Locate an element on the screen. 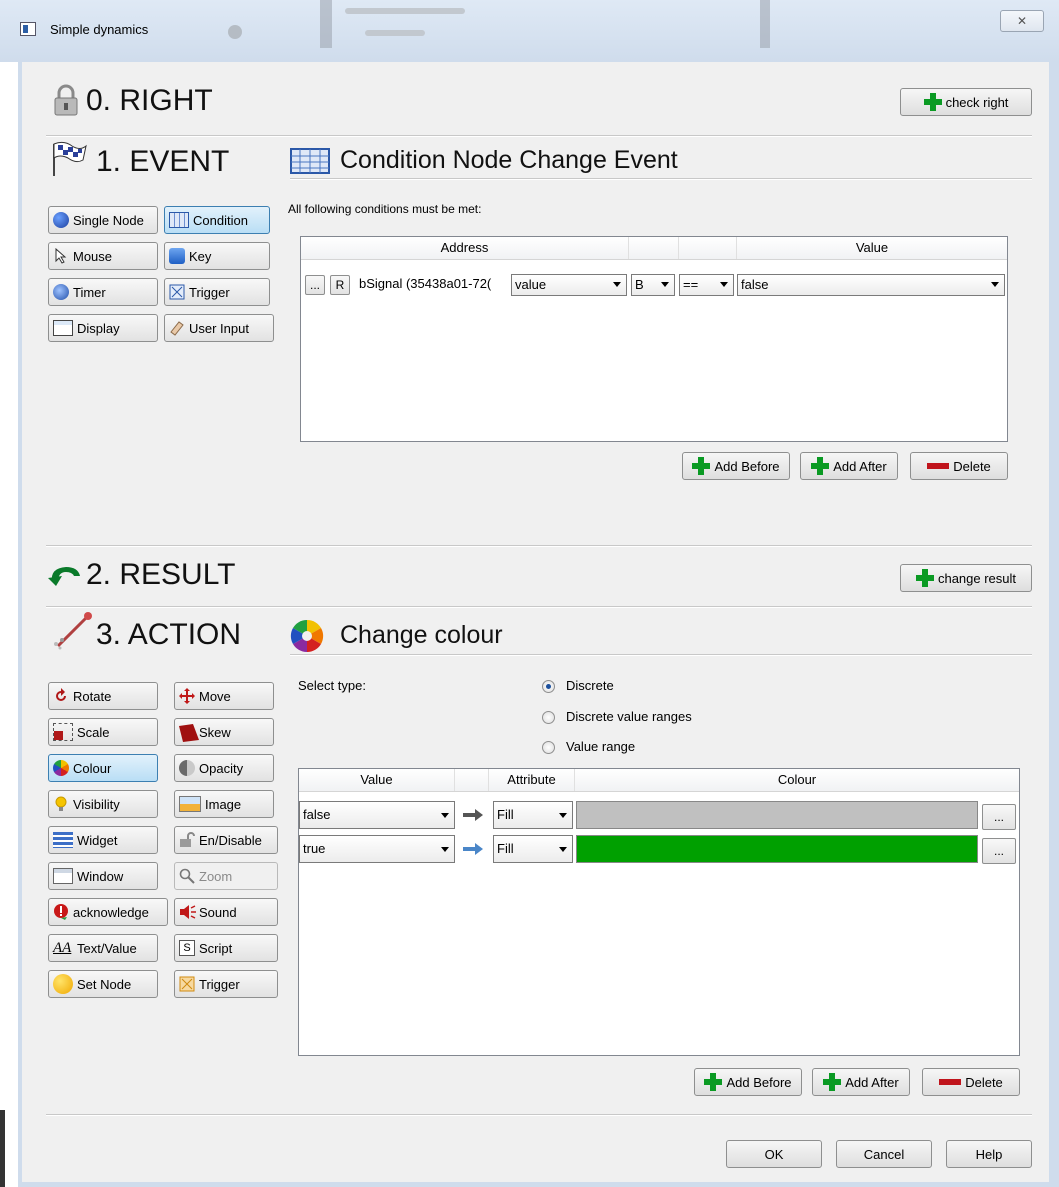 The image size is (1059, 1187). event-delete-button: Delete is located at coordinates (959, 466).